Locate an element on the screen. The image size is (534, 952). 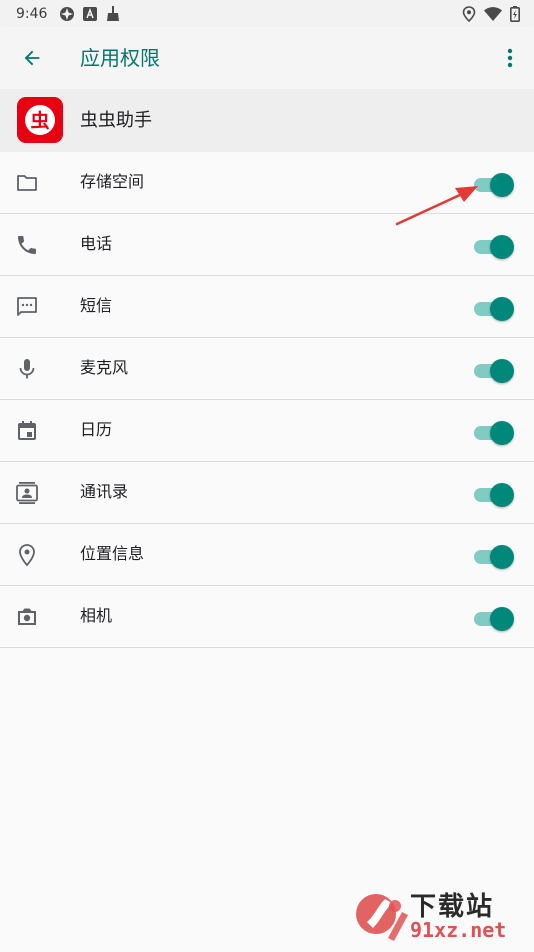
permission-row-phone: 电话 is located at coordinates (267, 245).